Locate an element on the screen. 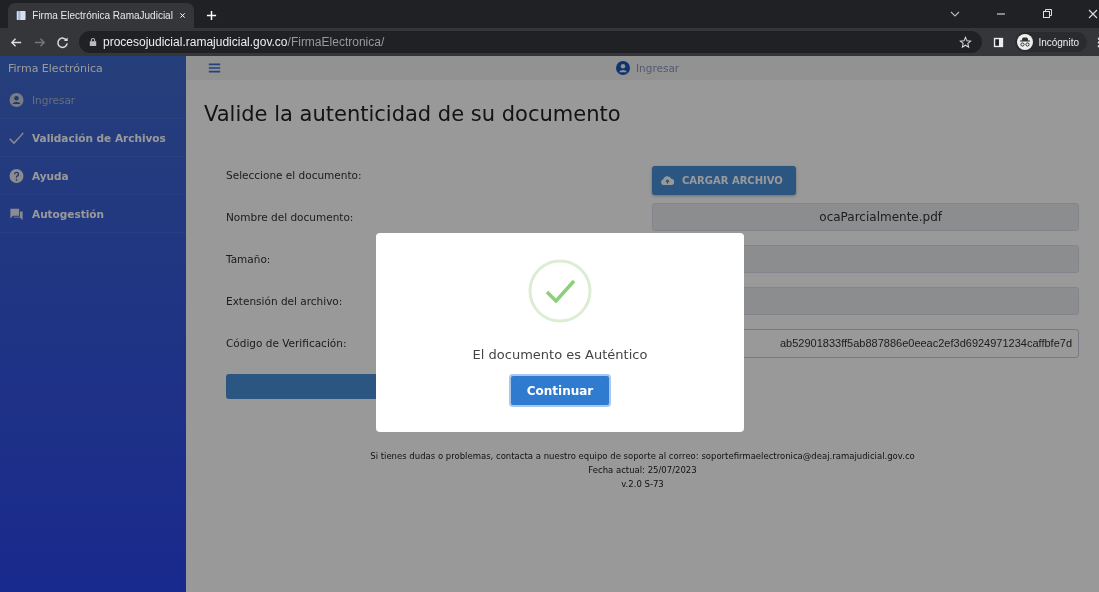 This screenshot has width=1099, height=592. check-icon is located at coordinates (16, 137).